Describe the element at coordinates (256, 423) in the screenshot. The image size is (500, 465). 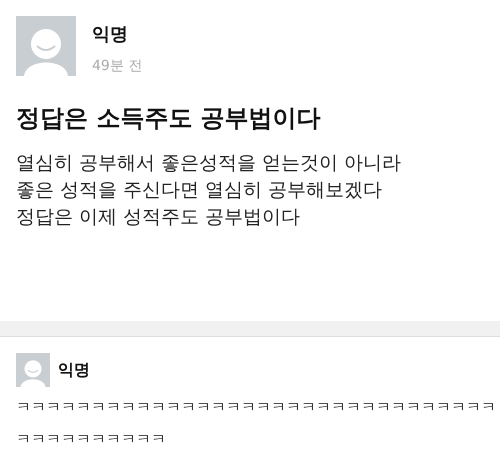
I see `comment-text: ㅋㅋㅋㅋㅋㅋㅋㅋㅋㅋㅋㅋㅋㅋㅋㅋㅋㅋㅋㅋㅋㅋㅋㅋㅋㅋㅋㅋㅋㅋㅋㅋㅋㅋㅋㅋㅋㅋㅋㅋㅋㅋ` at that location.